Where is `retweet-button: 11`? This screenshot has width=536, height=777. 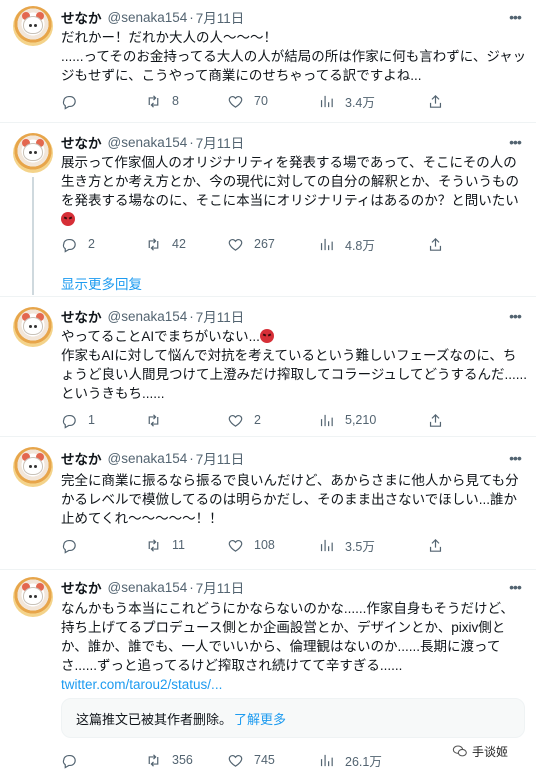 retweet-button: 11 is located at coordinates (165, 545).